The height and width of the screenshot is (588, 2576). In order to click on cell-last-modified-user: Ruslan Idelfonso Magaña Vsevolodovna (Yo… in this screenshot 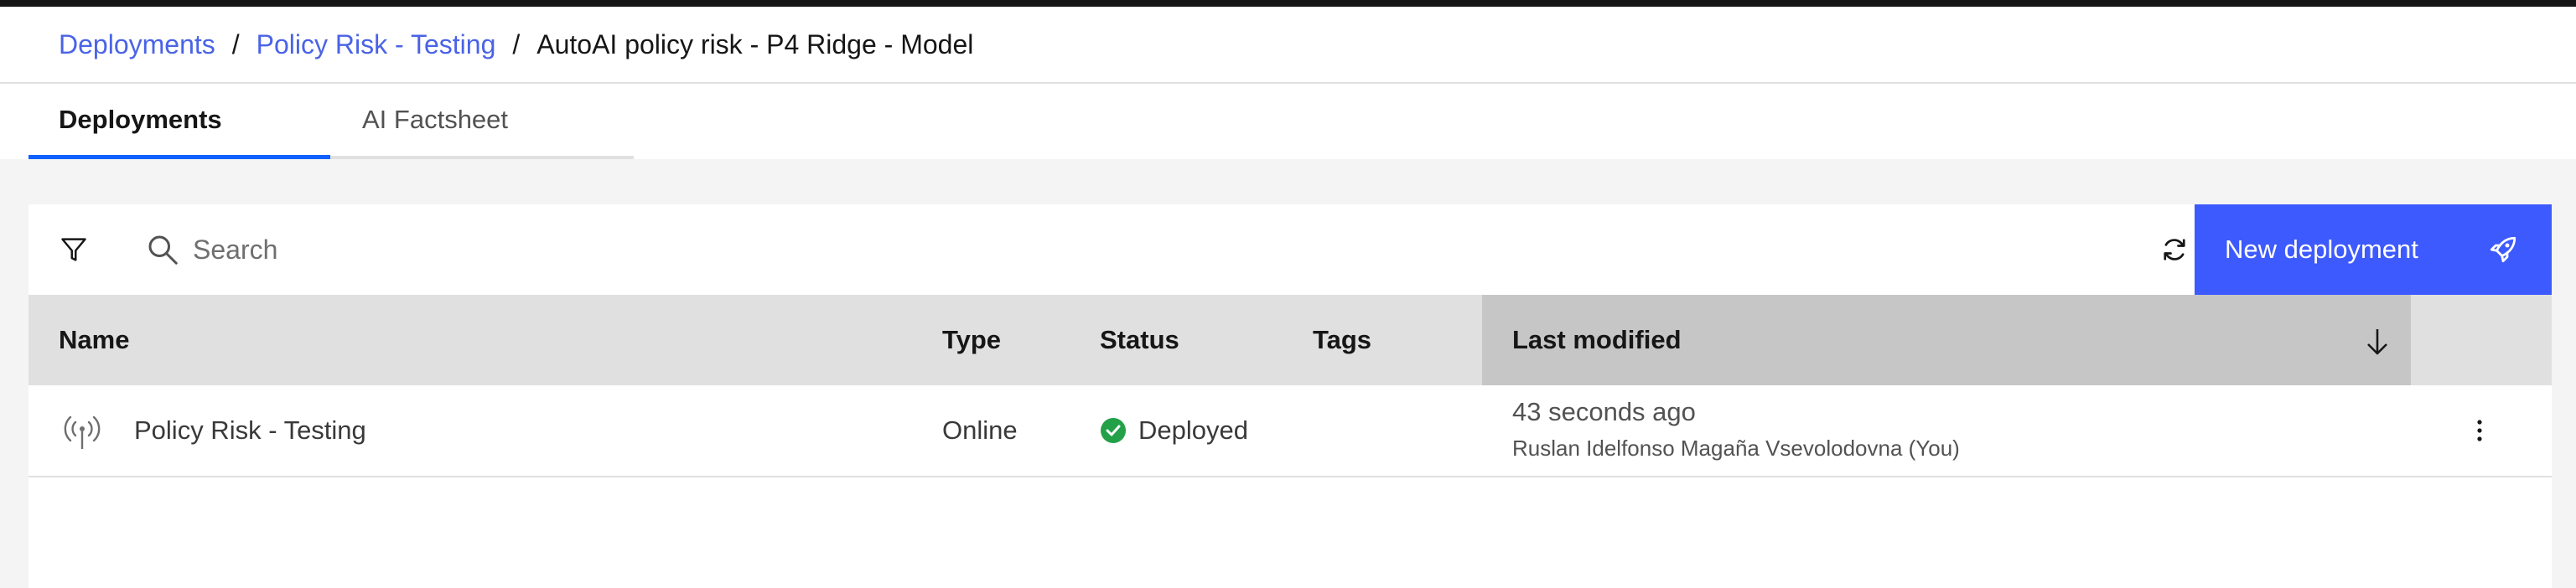, I will do `click(1736, 449)`.